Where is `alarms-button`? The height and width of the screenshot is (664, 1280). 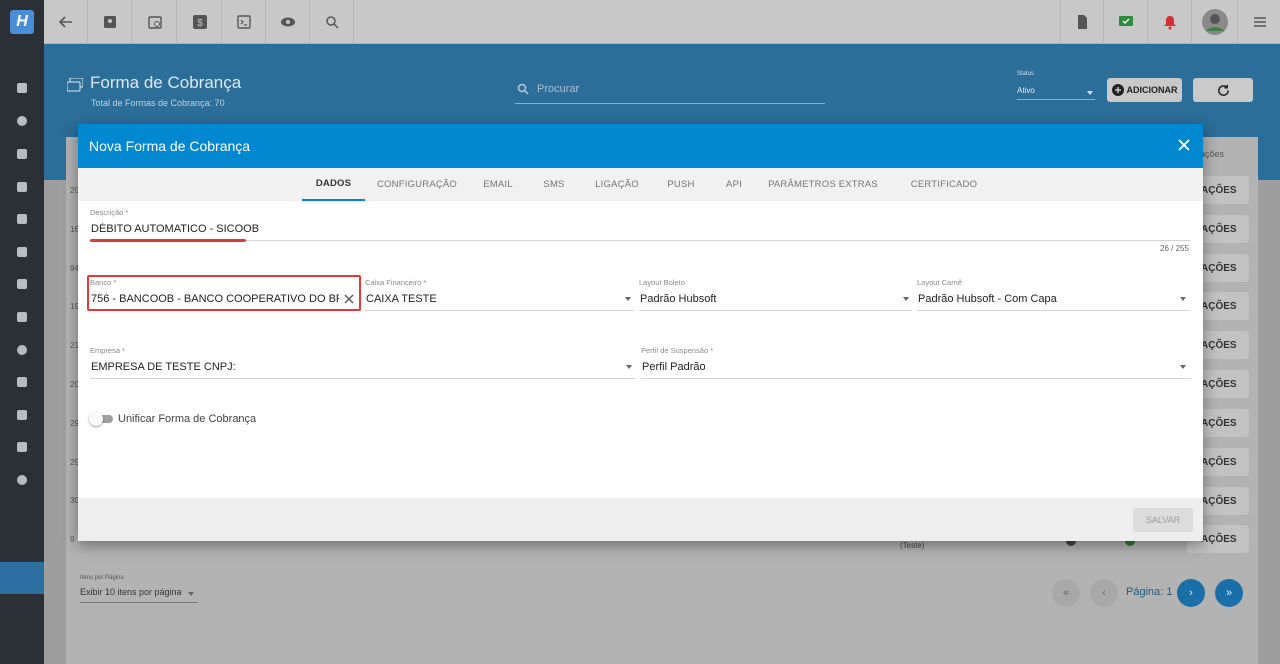
alarms-button is located at coordinates (1170, 22).